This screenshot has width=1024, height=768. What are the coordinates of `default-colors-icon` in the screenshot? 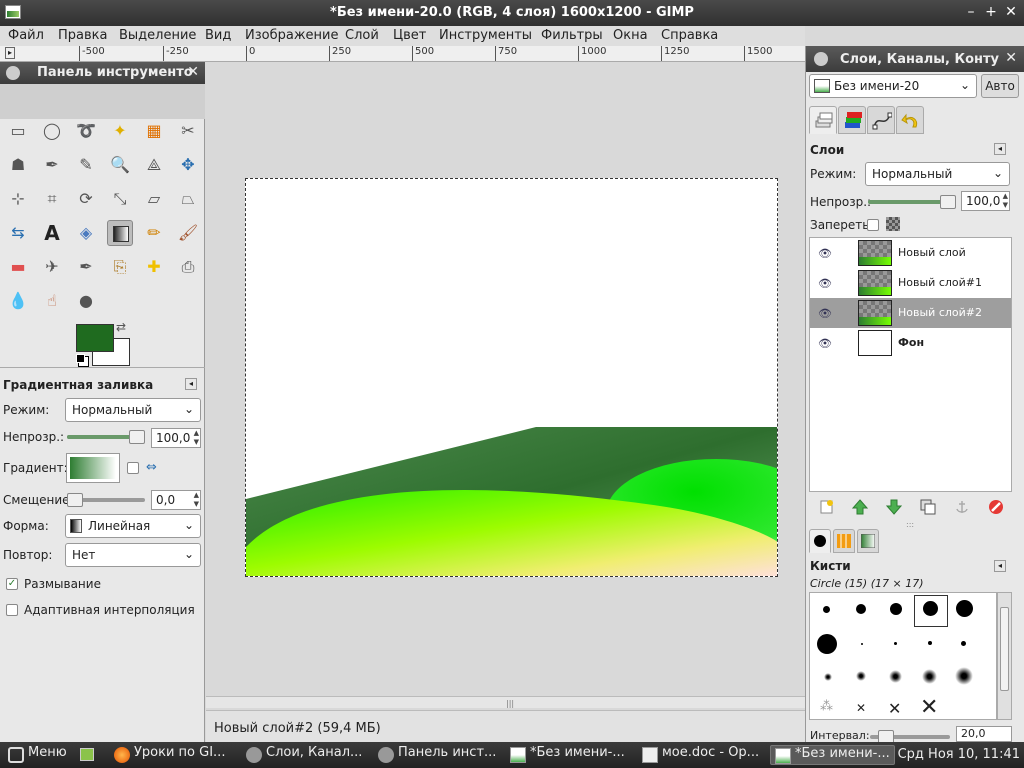 It's located at (80, 358).